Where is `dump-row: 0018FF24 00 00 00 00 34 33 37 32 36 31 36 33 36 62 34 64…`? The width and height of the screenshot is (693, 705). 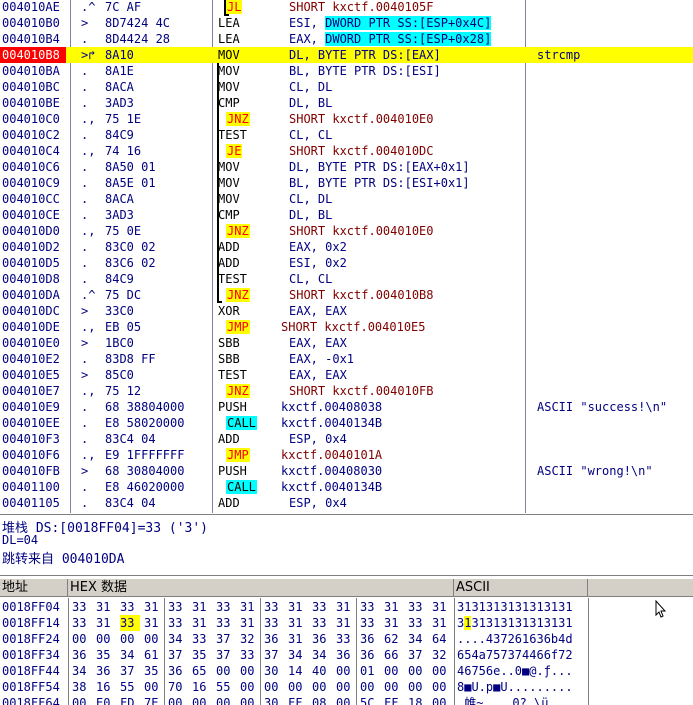
dump-row: 0018FF24 00 00 00 00 34 33 37 32 36 31 36 33 36 62 34 64… is located at coordinates (346, 639).